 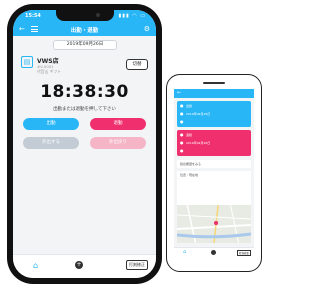 What do you see at coordinates (118, 143) in the screenshot?
I see `return-button: 外出戻り` at bounding box center [118, 143].